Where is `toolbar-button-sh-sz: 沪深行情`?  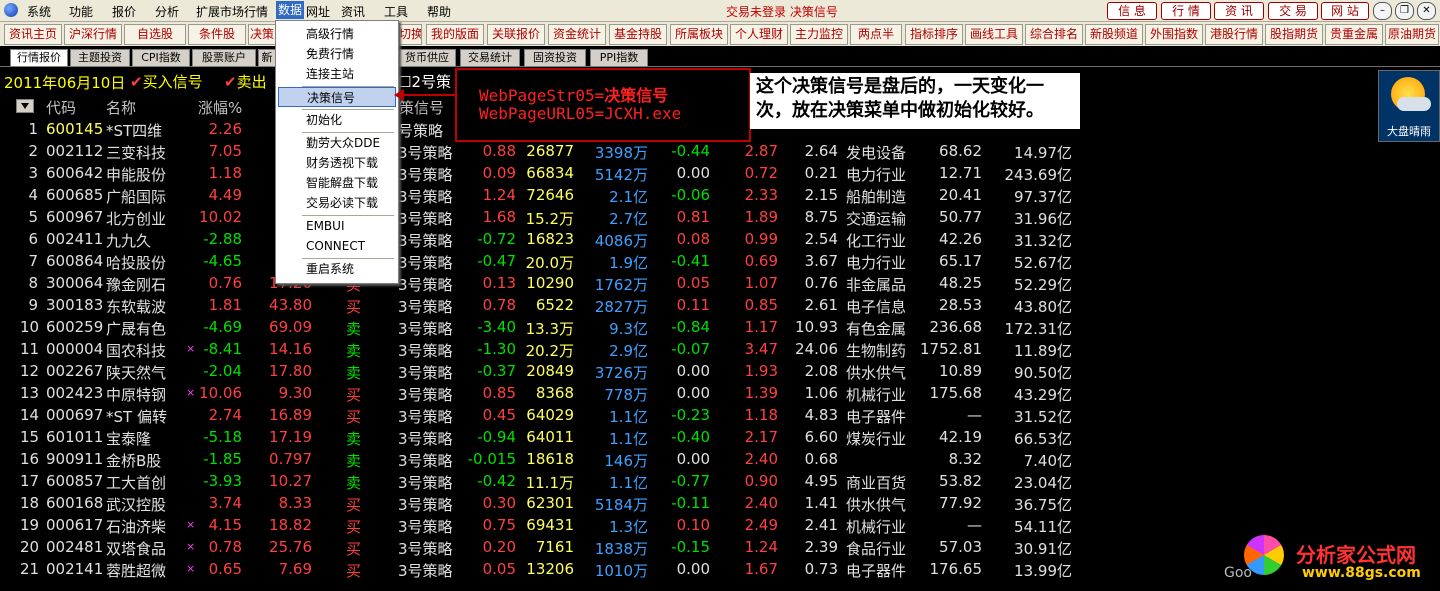
toolbar-button-sh-sz: 沪深行情 is located at coordinates (93, 34).